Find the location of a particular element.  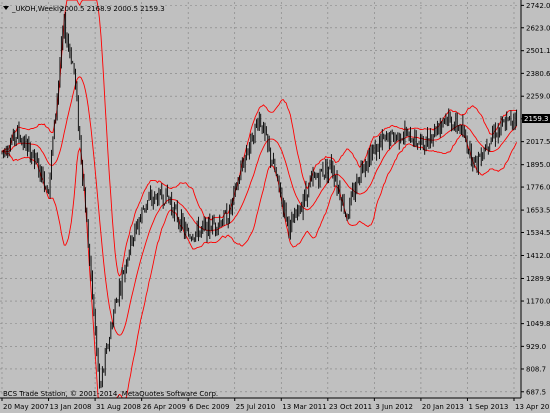

price-tick-label: 2259.0 is located at coordinates (538, 97).